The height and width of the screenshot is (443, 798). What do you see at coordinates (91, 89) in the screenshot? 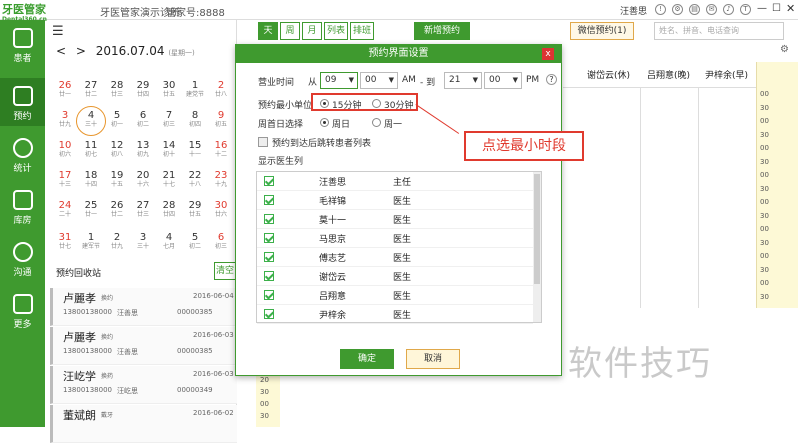
I see `calendar-day: 27 廿二` at bounding box center [91, 89].